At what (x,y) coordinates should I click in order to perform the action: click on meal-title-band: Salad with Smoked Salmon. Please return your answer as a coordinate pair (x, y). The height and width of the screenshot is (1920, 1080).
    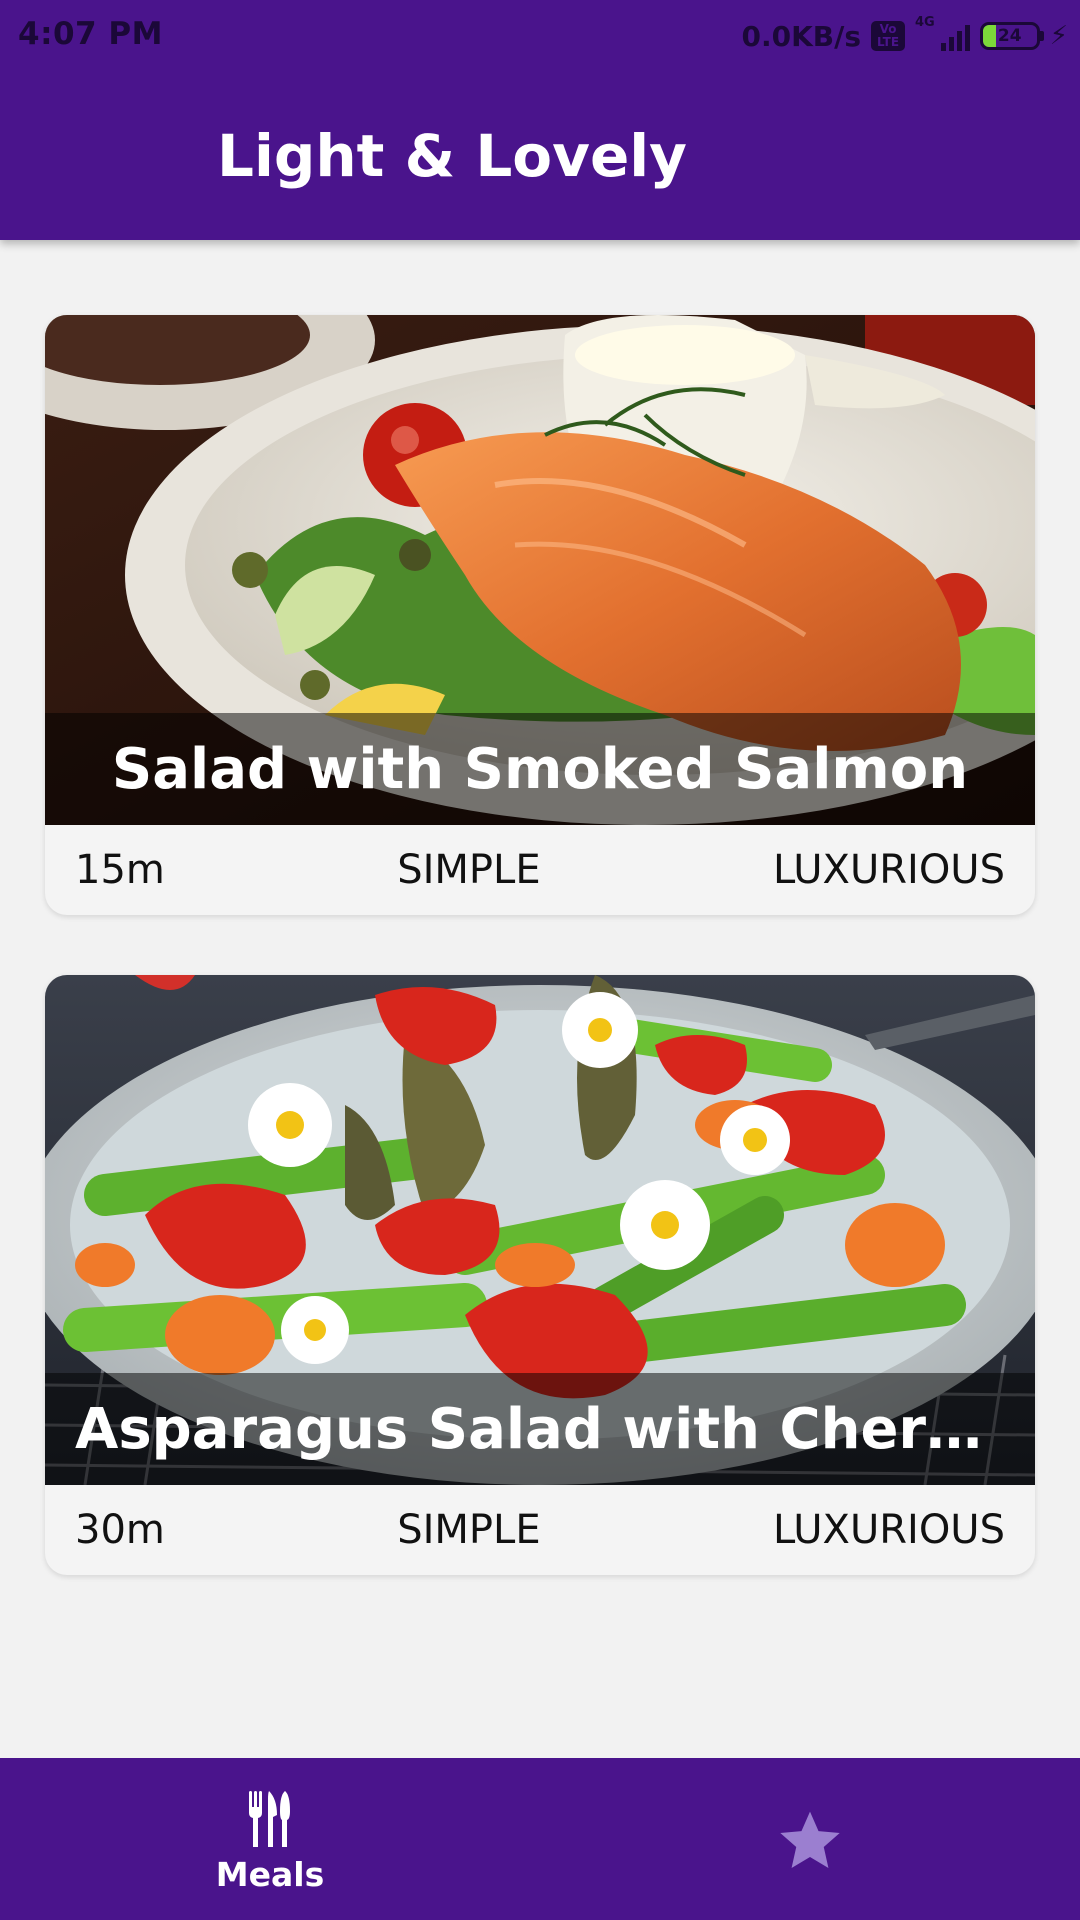
    Looking at the image, I should click on (540, 769).